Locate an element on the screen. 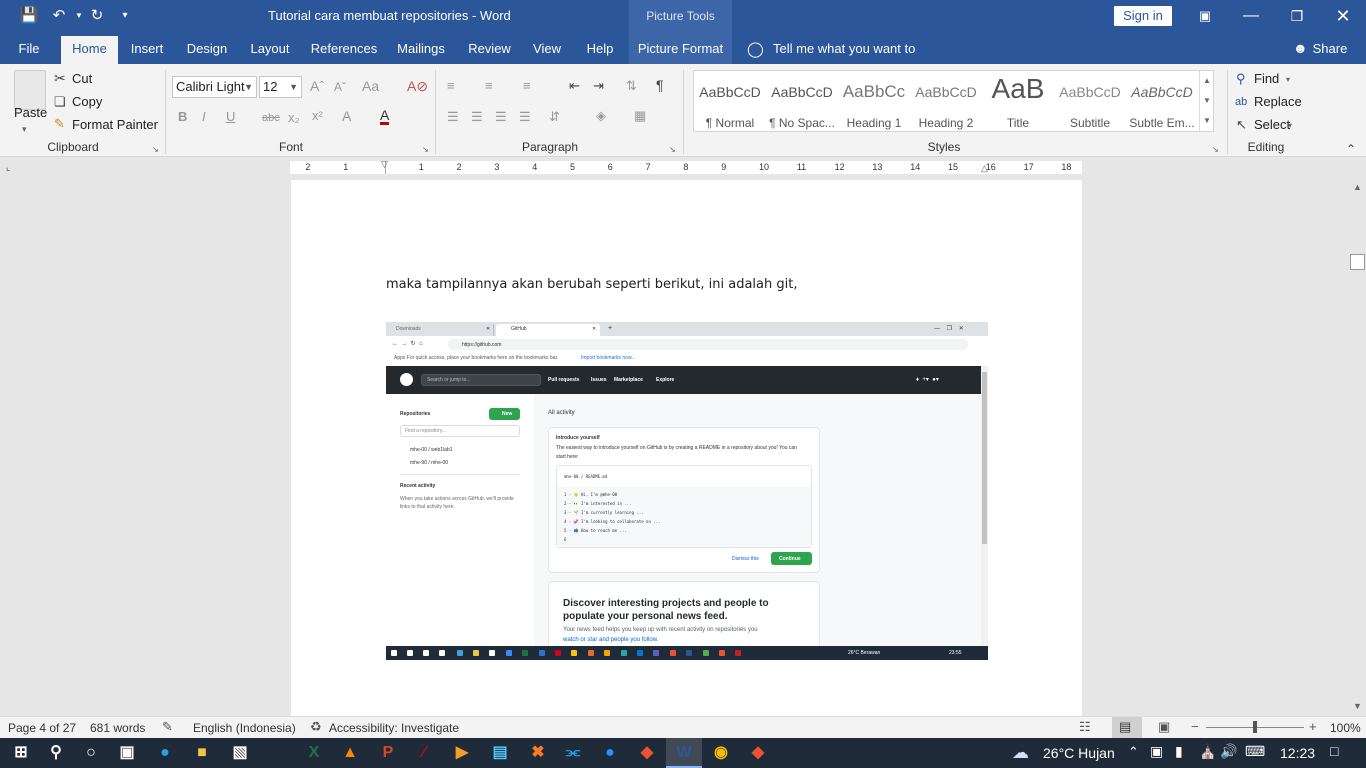 This screenshot has height=768, width=1366. sort-icon: ⇅ is located at coordinates (631, 86).